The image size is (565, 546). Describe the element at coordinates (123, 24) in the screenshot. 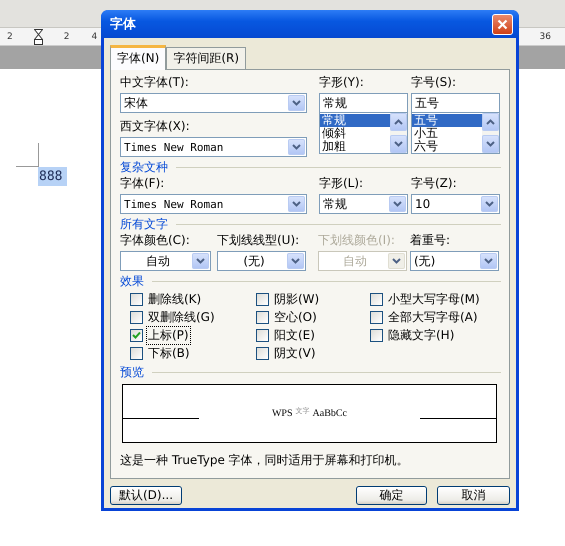

I see `window-title: 字体` at that location.